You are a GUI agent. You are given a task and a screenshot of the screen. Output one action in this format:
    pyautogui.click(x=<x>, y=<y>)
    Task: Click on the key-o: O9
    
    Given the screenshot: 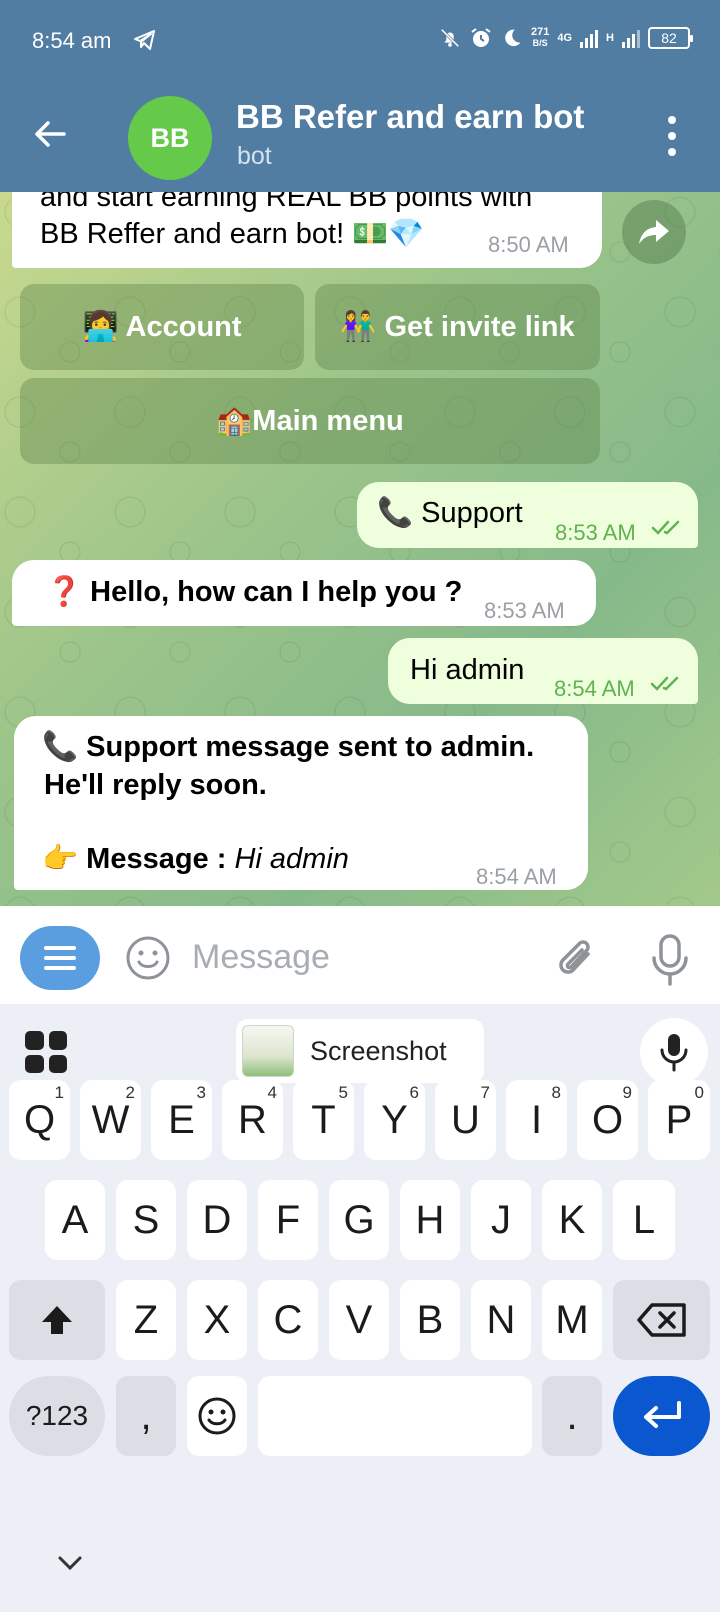 What is the action you would take?
    pyautogui.click(x=607, y=1120)
    